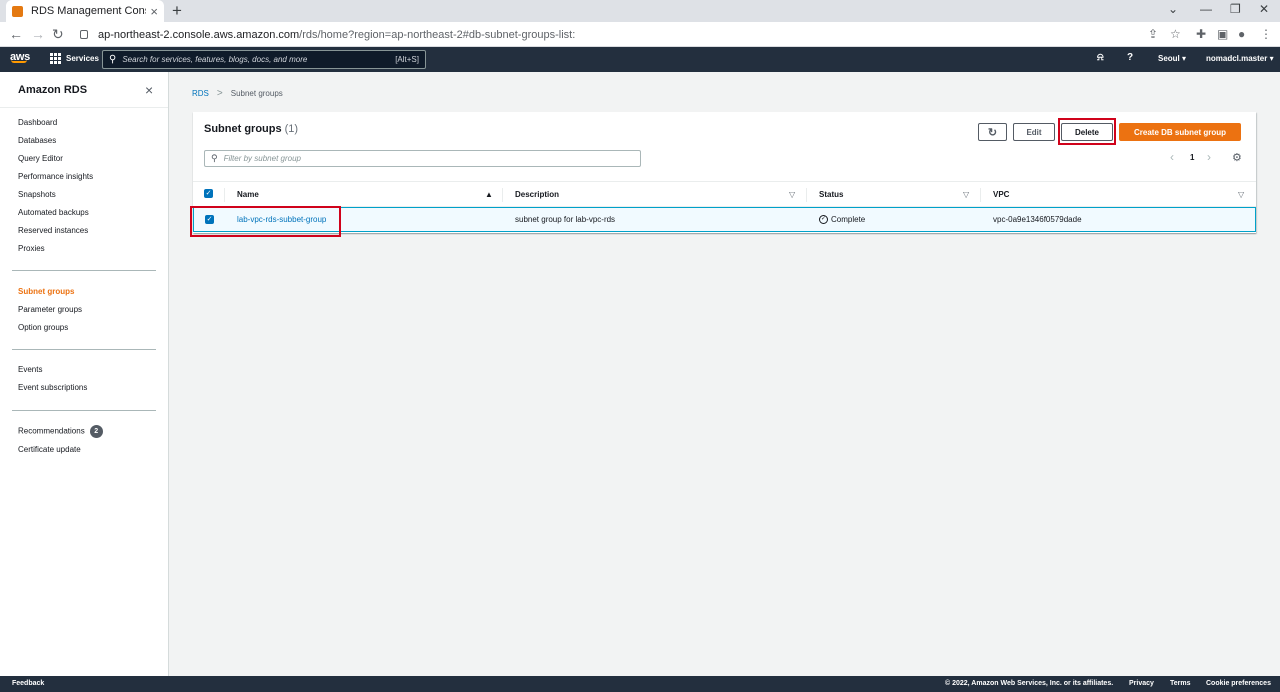  I want to click on aws-logo: aws, so click(20, 57).